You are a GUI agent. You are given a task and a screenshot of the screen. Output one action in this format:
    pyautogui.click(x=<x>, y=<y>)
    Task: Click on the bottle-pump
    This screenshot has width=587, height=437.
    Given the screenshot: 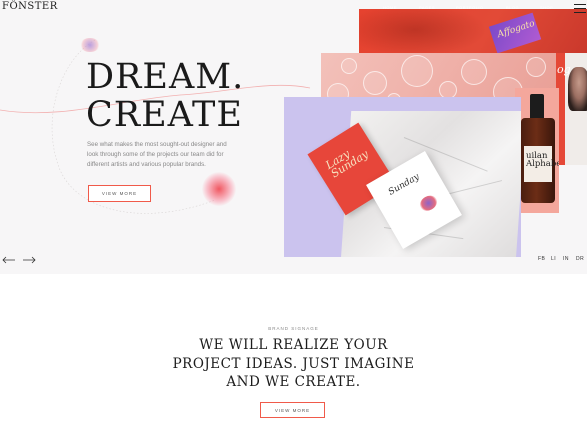 What is the action you would take?
    pyautogui.click(x=537, y=107)
    